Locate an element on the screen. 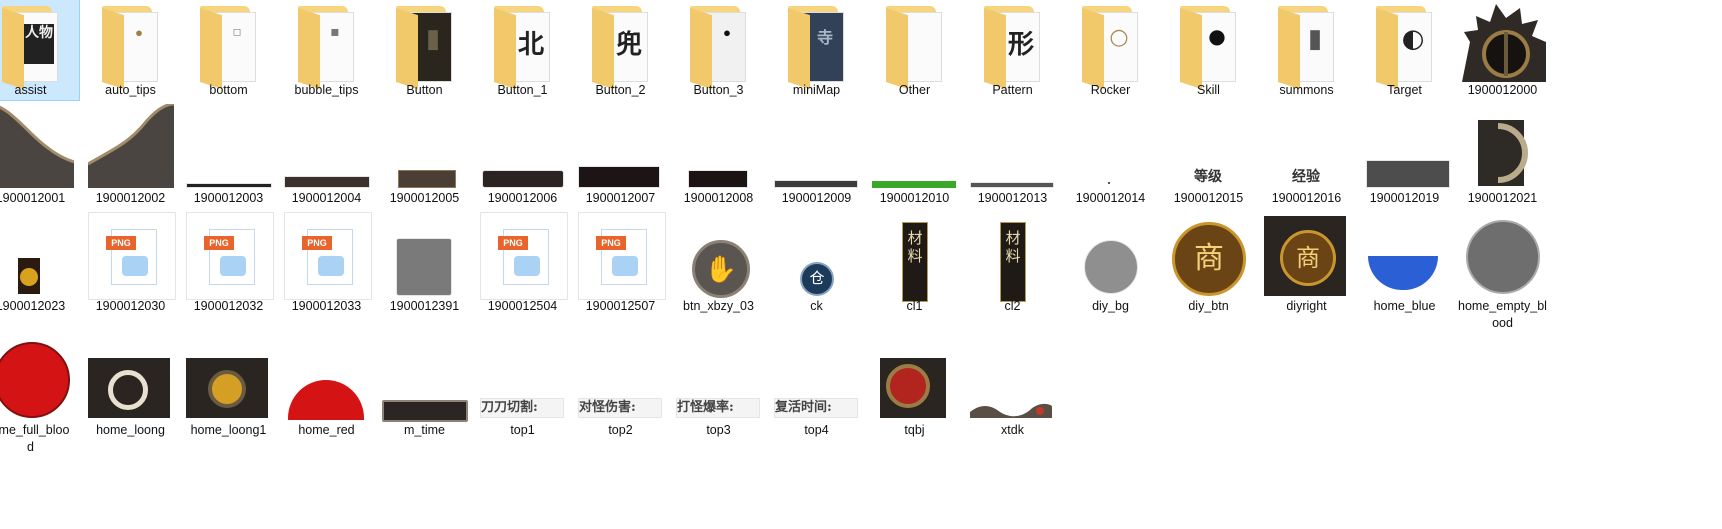 The height and width of the screenshot is (529, 1722). small-orb-image is located at coordinates (29, 276).